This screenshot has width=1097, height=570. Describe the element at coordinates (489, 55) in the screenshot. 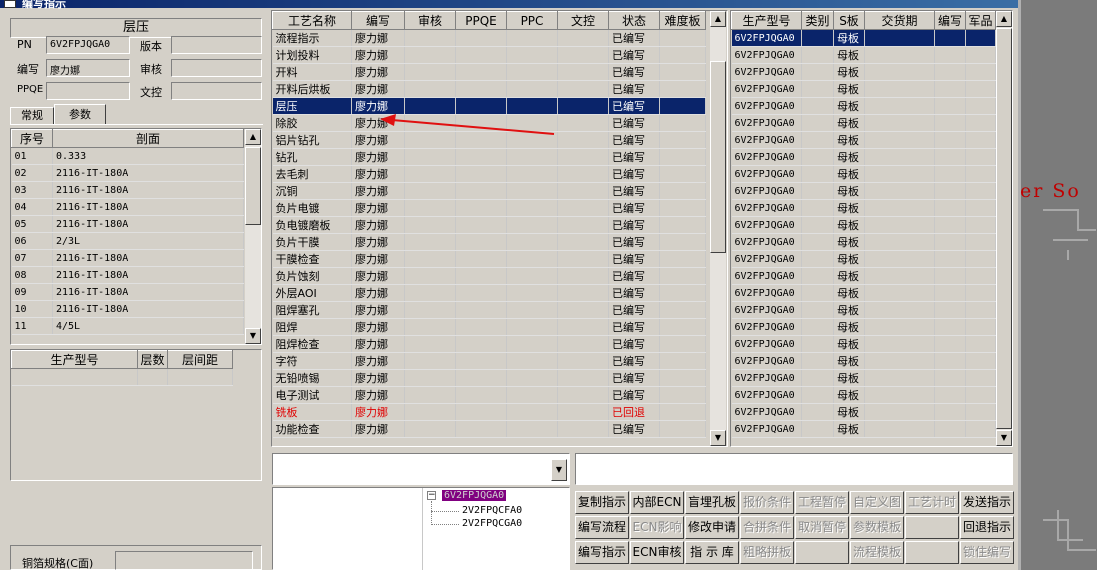

I see `table-row: 计划投料 廖力娜 已编写` at that location.